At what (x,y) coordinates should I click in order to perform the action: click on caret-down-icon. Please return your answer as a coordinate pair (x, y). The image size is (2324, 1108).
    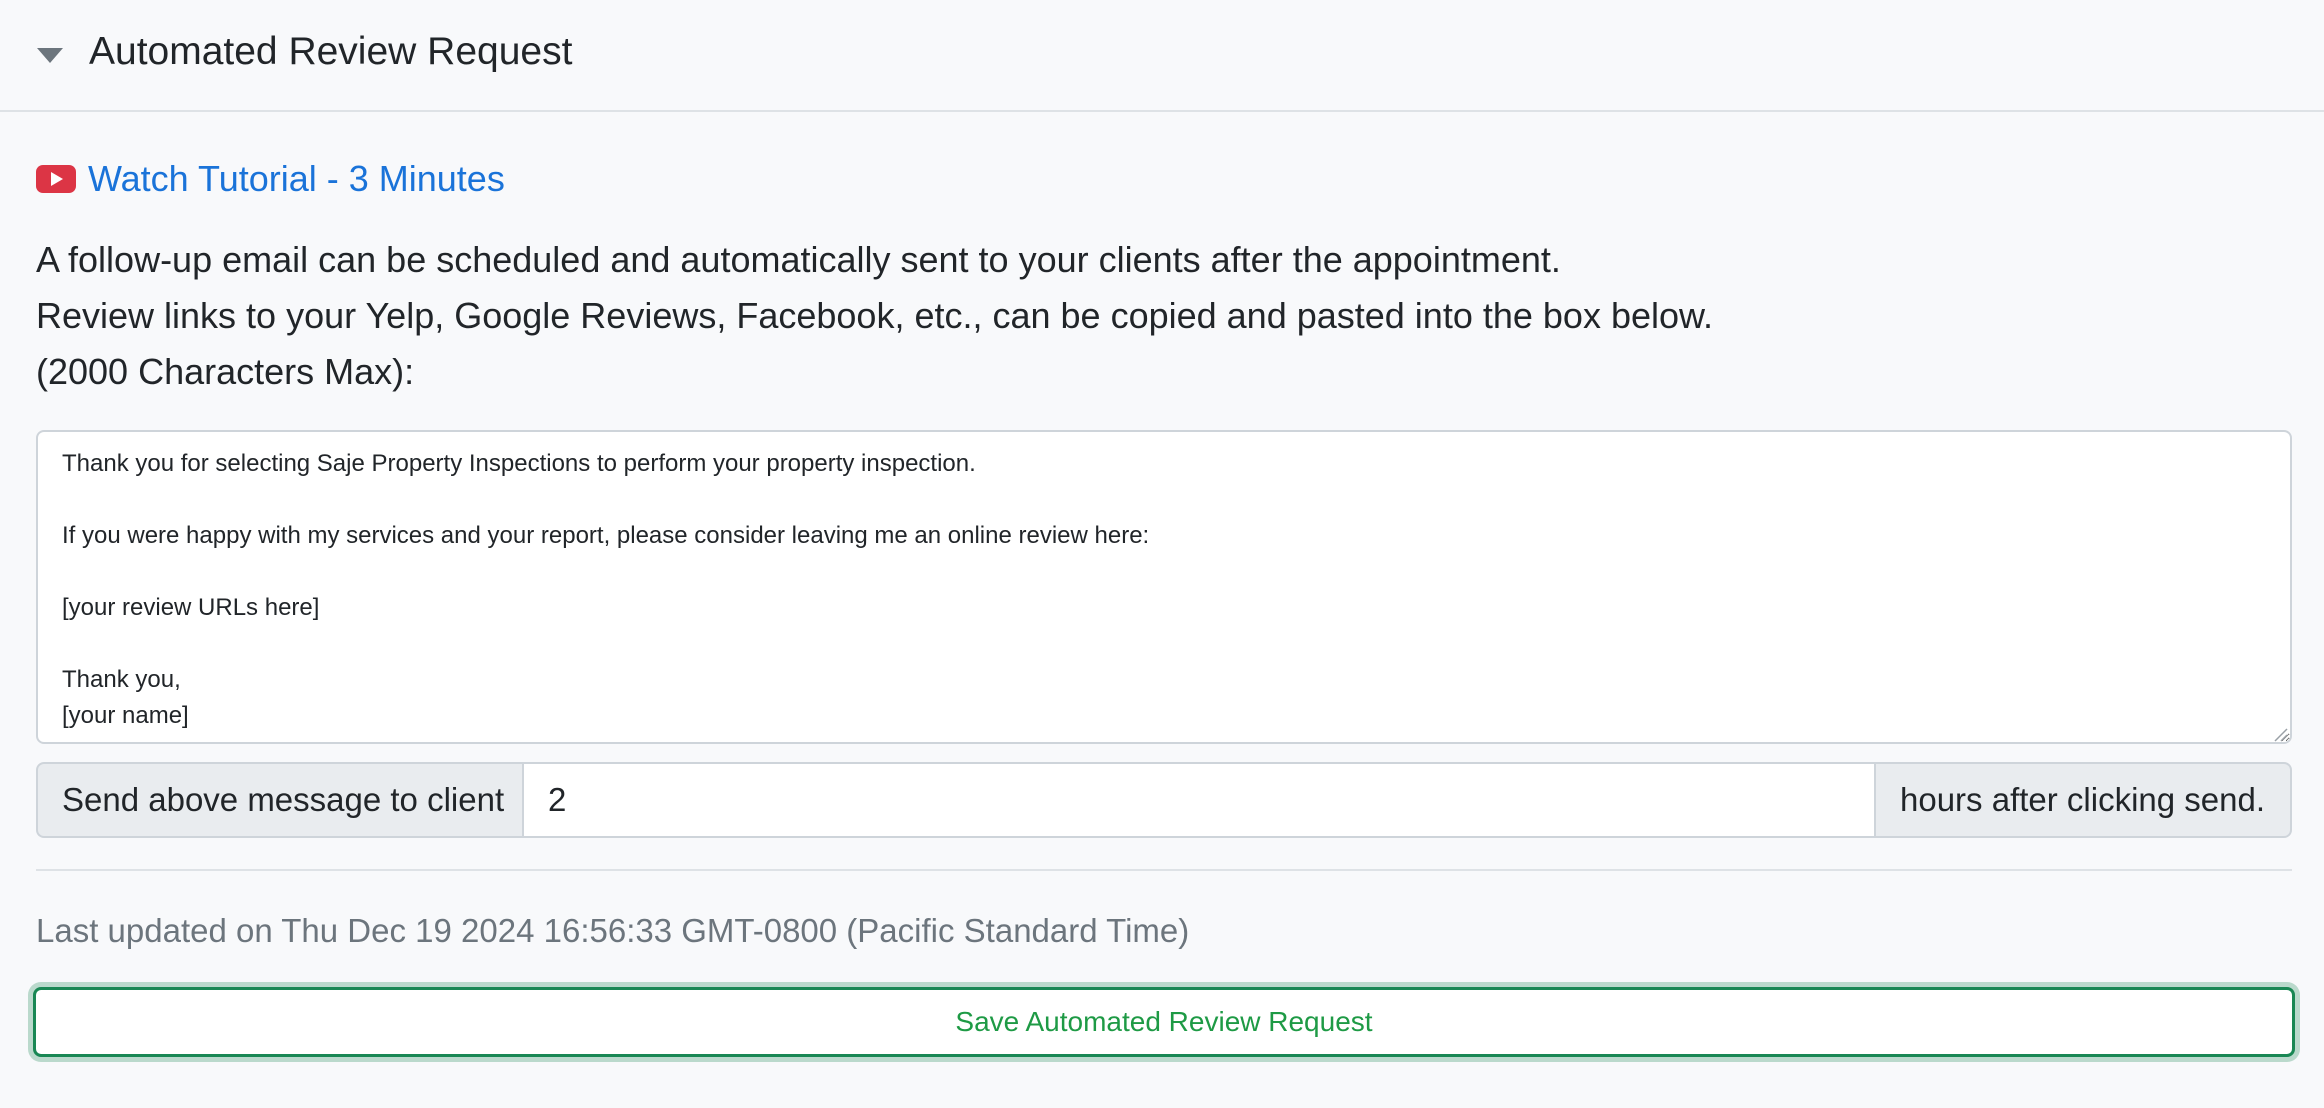
    Looking at the image, I should click on (50, 55).